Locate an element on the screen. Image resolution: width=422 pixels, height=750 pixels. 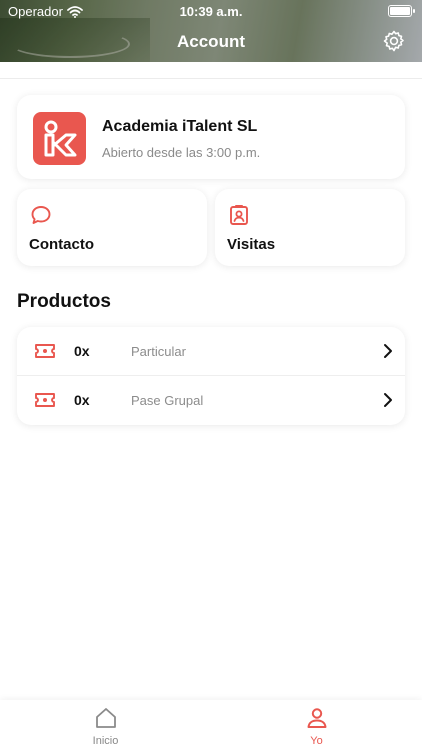
id-badge-icon is located at coordinates (239, 215).